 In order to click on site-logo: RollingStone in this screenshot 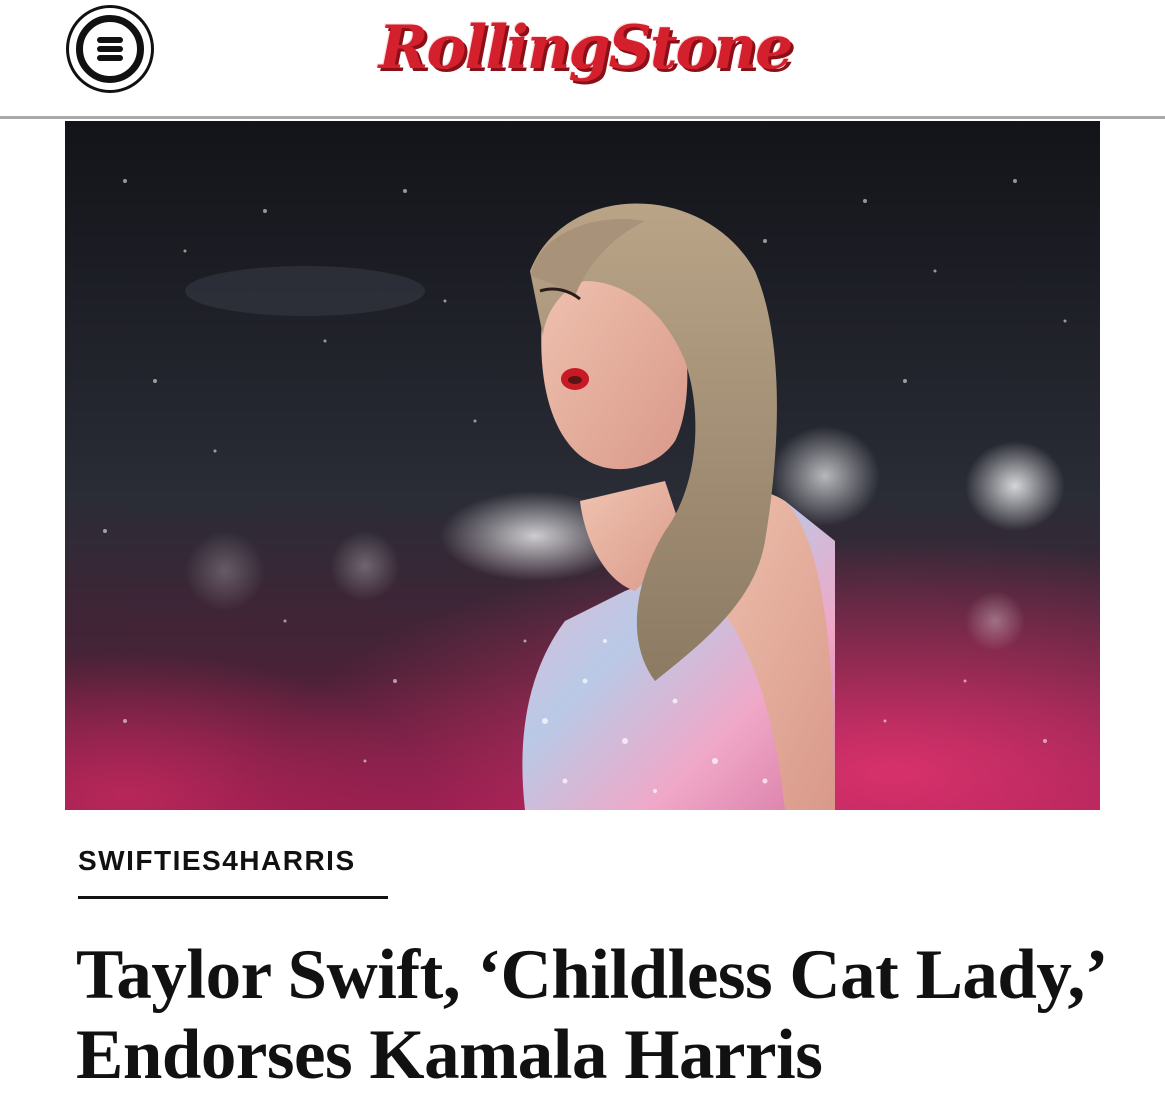, I will do `click(586, 48)`.